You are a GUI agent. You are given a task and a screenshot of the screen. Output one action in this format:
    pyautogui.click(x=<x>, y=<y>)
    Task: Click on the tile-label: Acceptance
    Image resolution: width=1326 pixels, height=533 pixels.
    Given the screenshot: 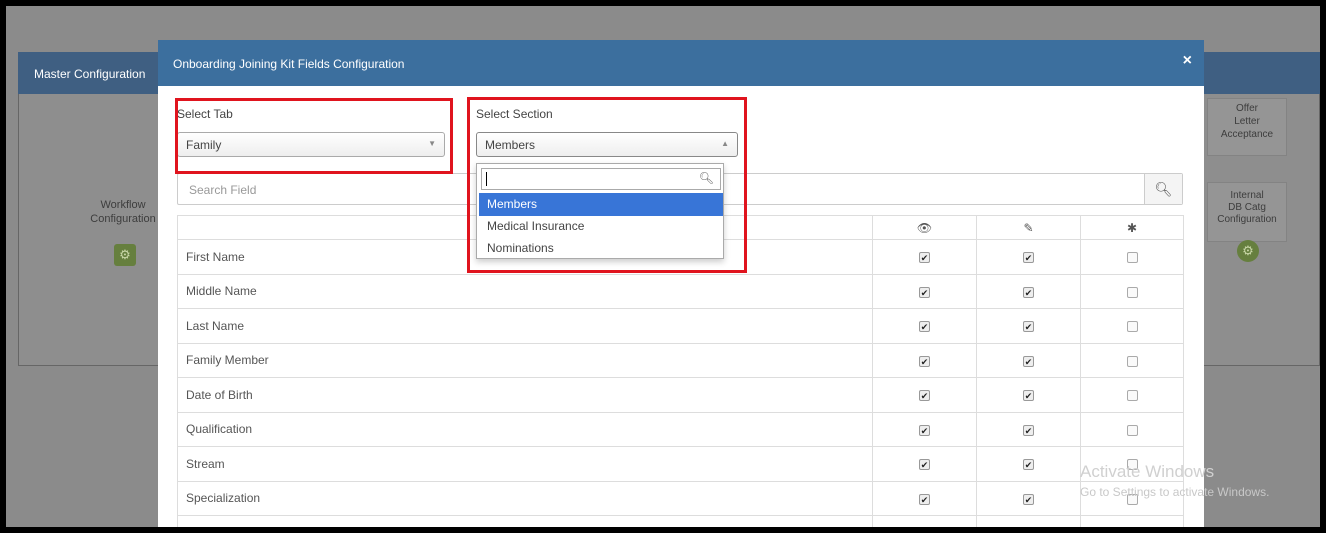 What is the action you would take?
    pyautogui.click(x=1247, y=134)
    